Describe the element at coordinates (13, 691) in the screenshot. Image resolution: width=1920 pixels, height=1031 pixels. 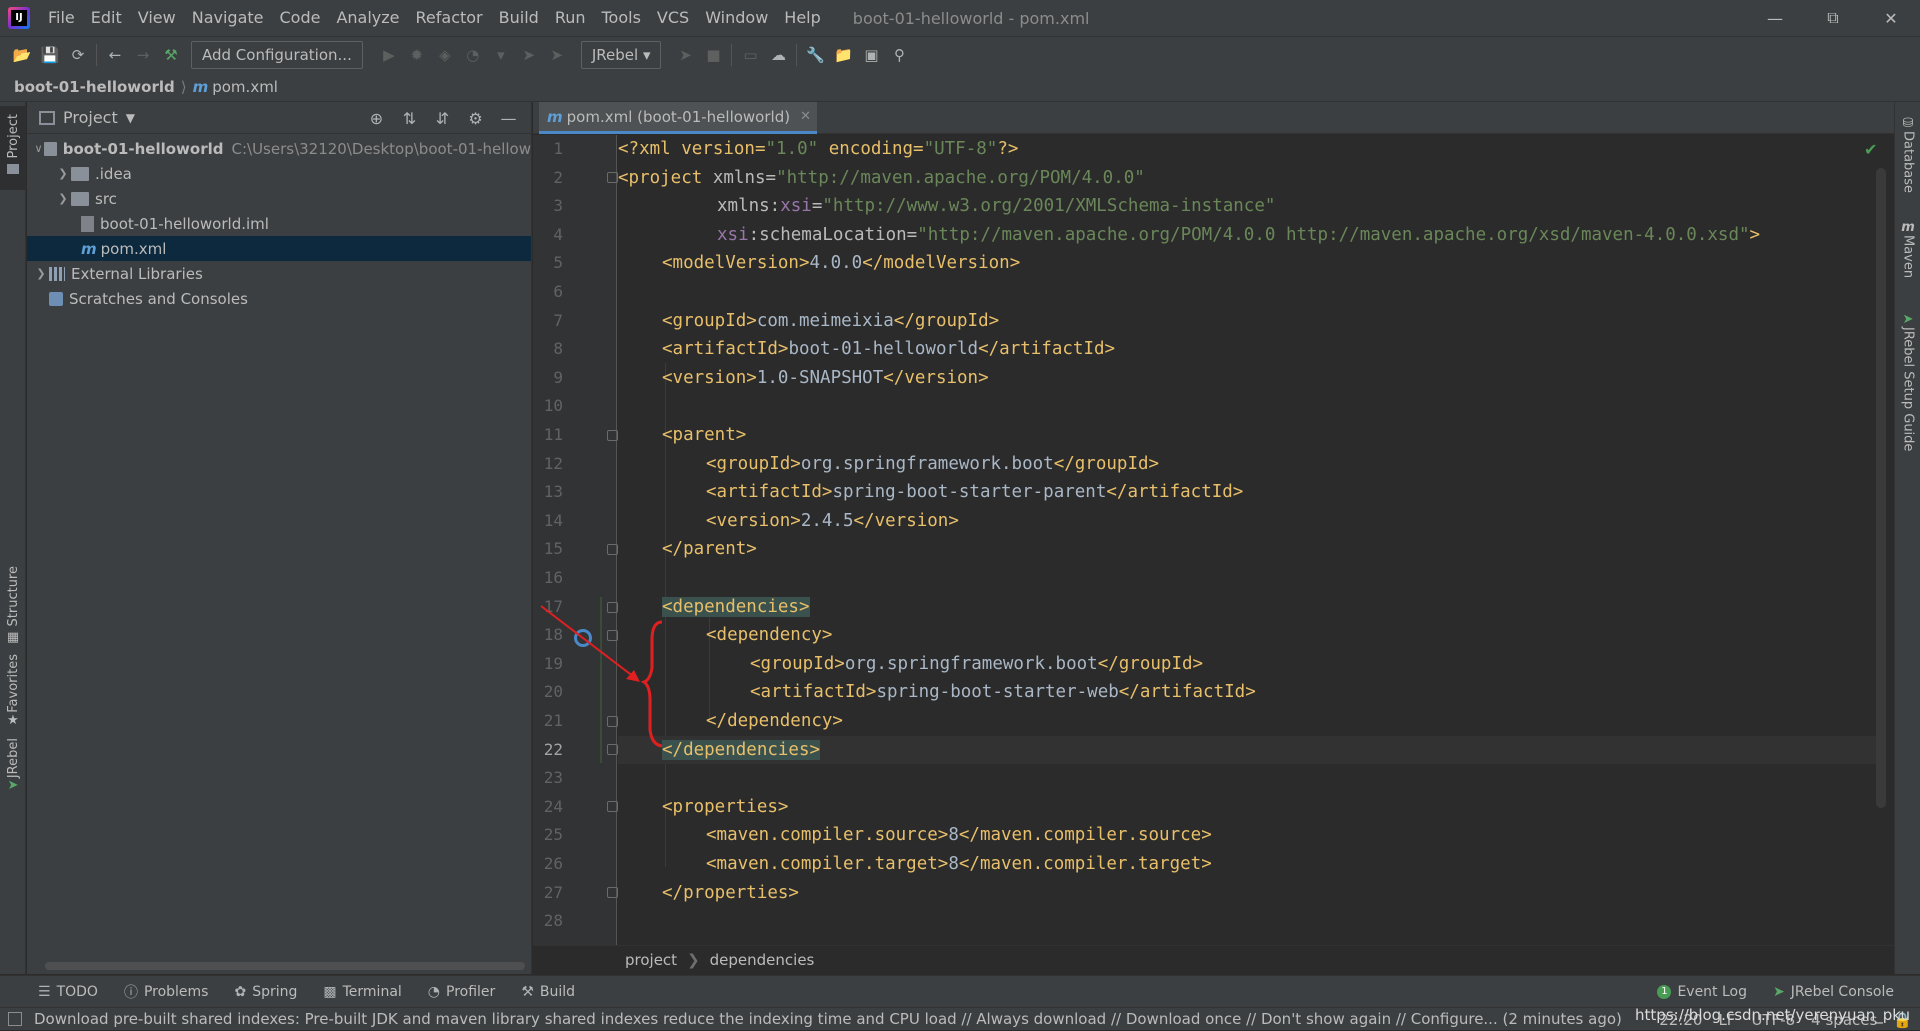
I see `tab-favorites: Favorites ★` at that location.